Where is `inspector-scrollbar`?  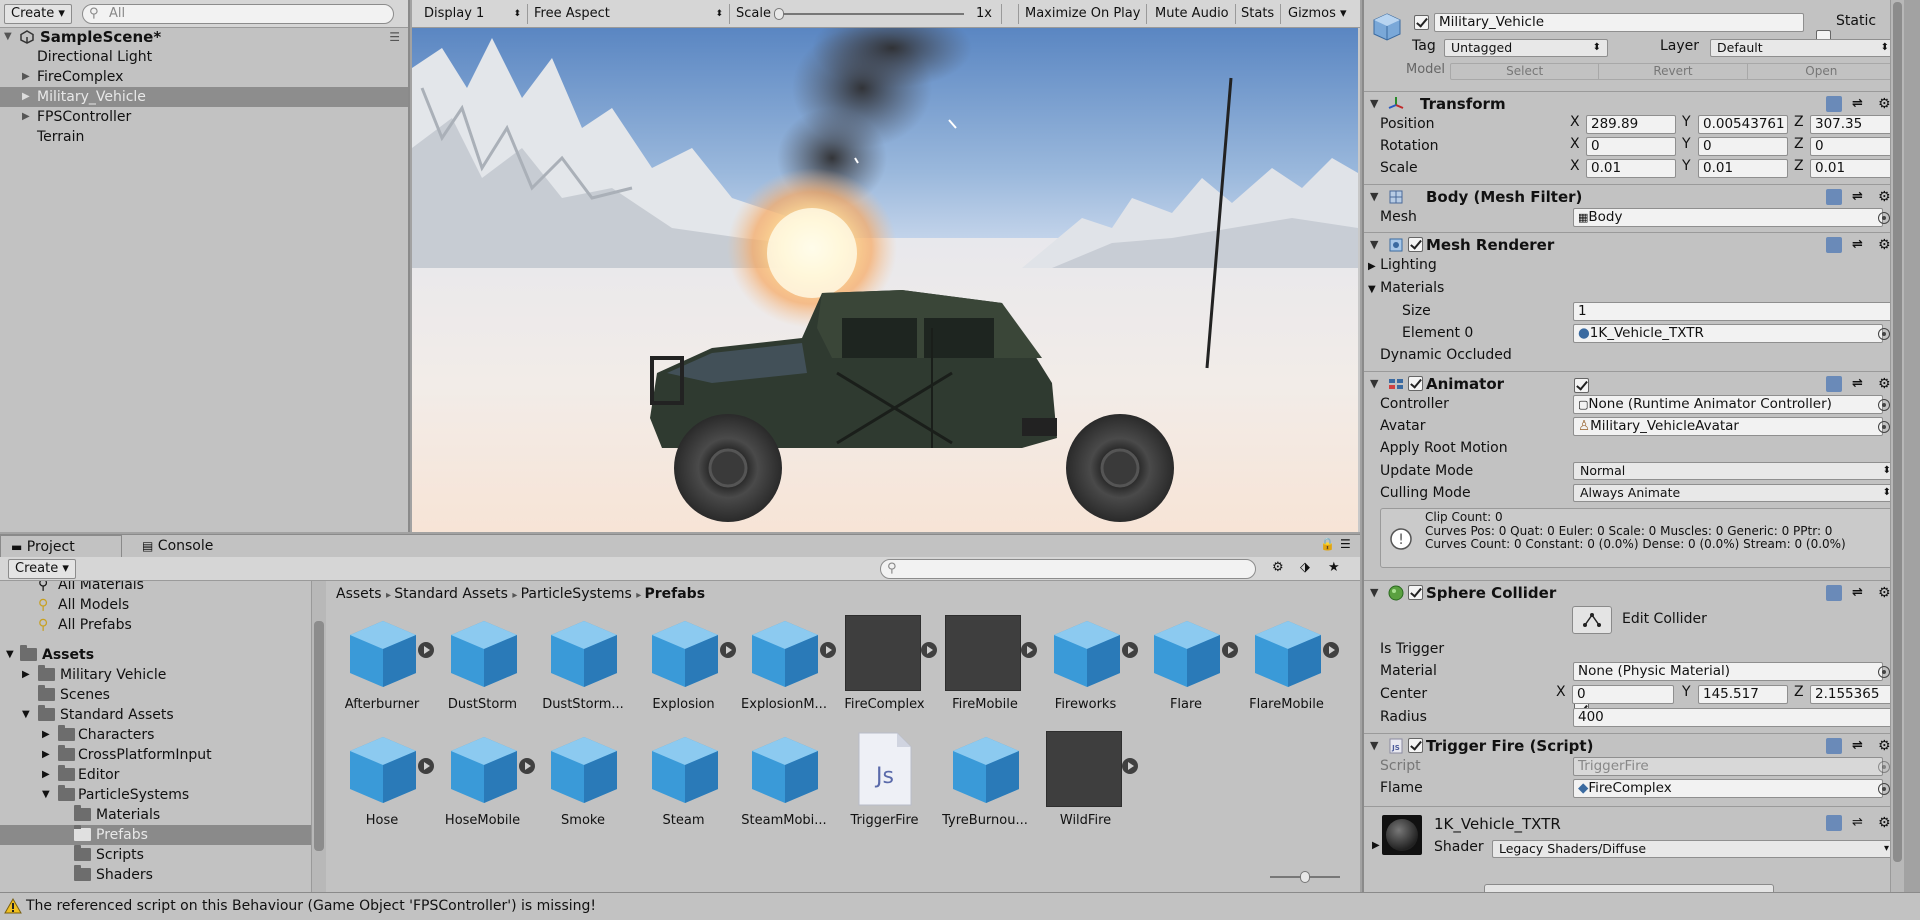 inspector-scrollbar is located at coordinates (1897, 446).